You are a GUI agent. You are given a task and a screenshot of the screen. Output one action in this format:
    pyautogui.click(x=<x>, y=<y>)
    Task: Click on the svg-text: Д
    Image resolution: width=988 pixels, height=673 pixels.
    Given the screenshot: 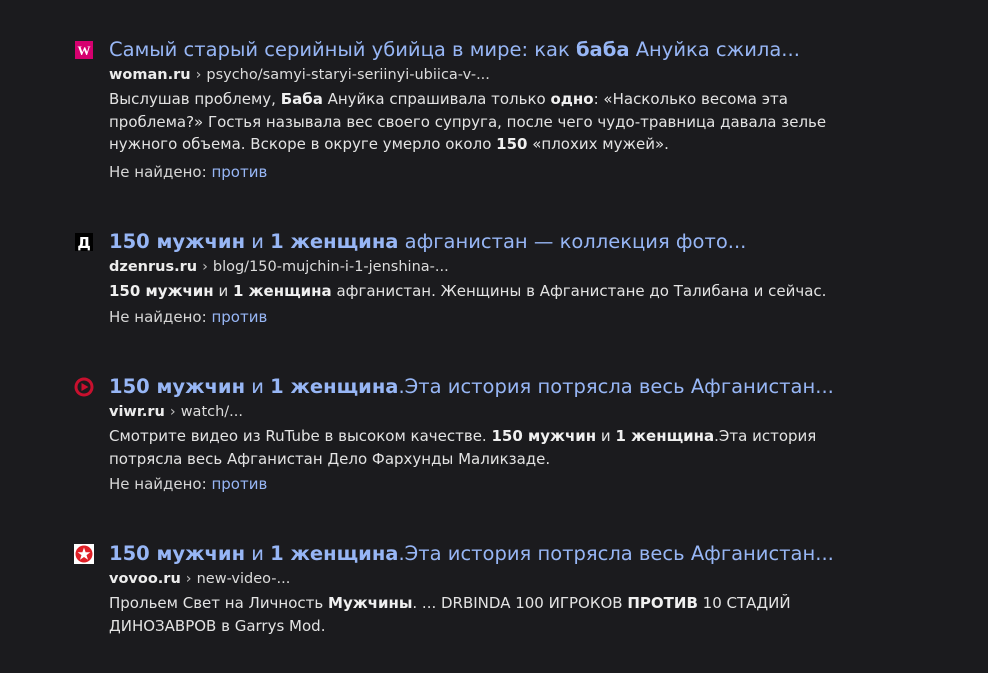 What is the action you would take?
    pyautogui.click(x=83, y=242)
    